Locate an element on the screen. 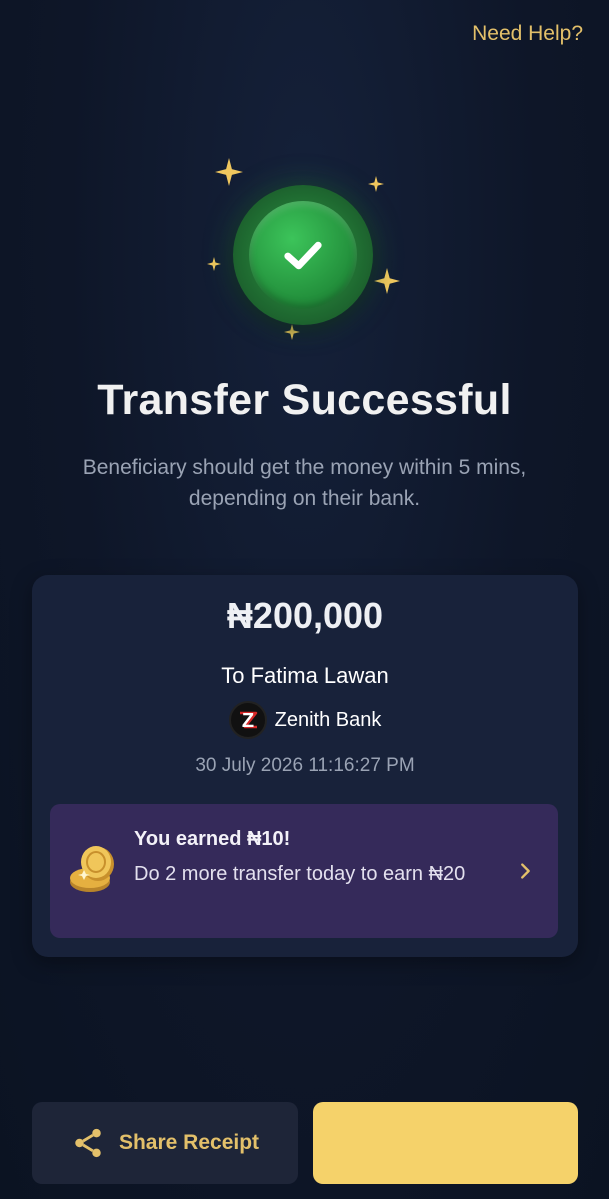 Image resolution: width=609 pixels, height=1199 pixels. bank-info: Z Zenith Bank is located at coordinates (305, 720).